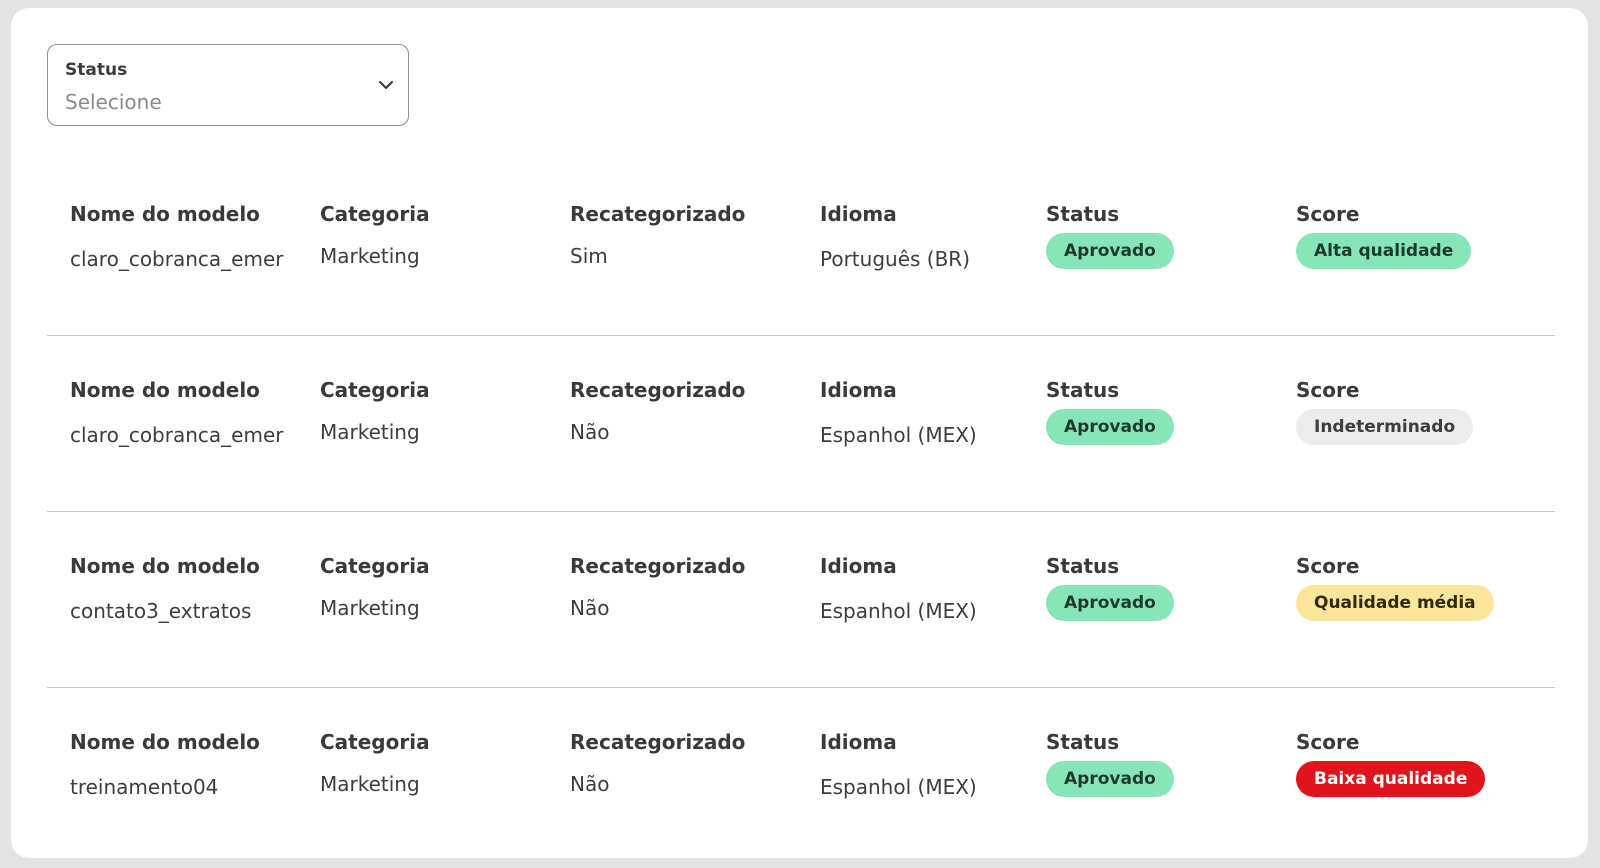 This screenshot has width=1600, height=868. What do you see at coordinates (1385, 427) in the screenshot?
I see `score-badge: Indeterminado` at bounding box center [1385, 427].